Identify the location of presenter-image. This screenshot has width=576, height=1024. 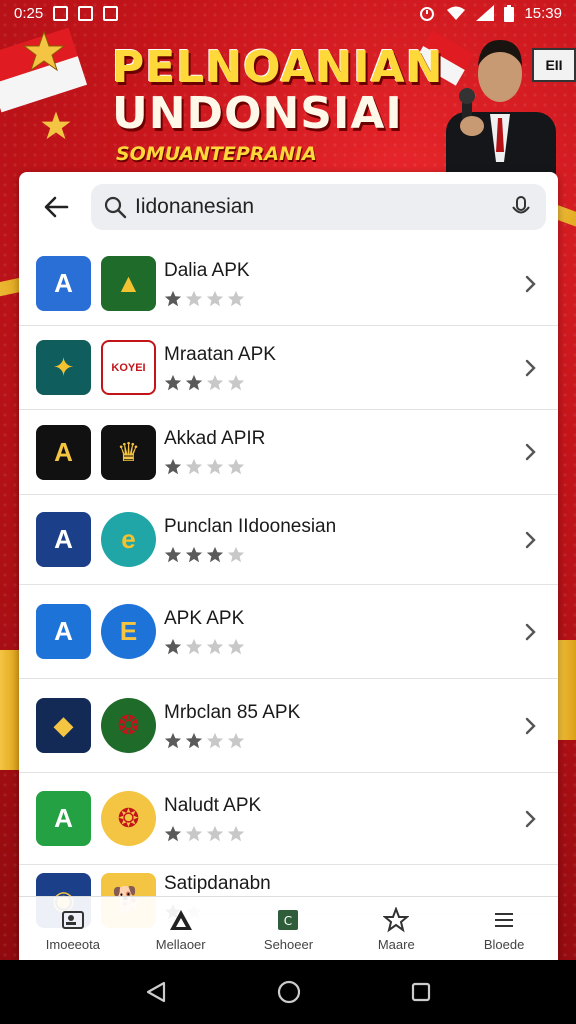
(501, 111).